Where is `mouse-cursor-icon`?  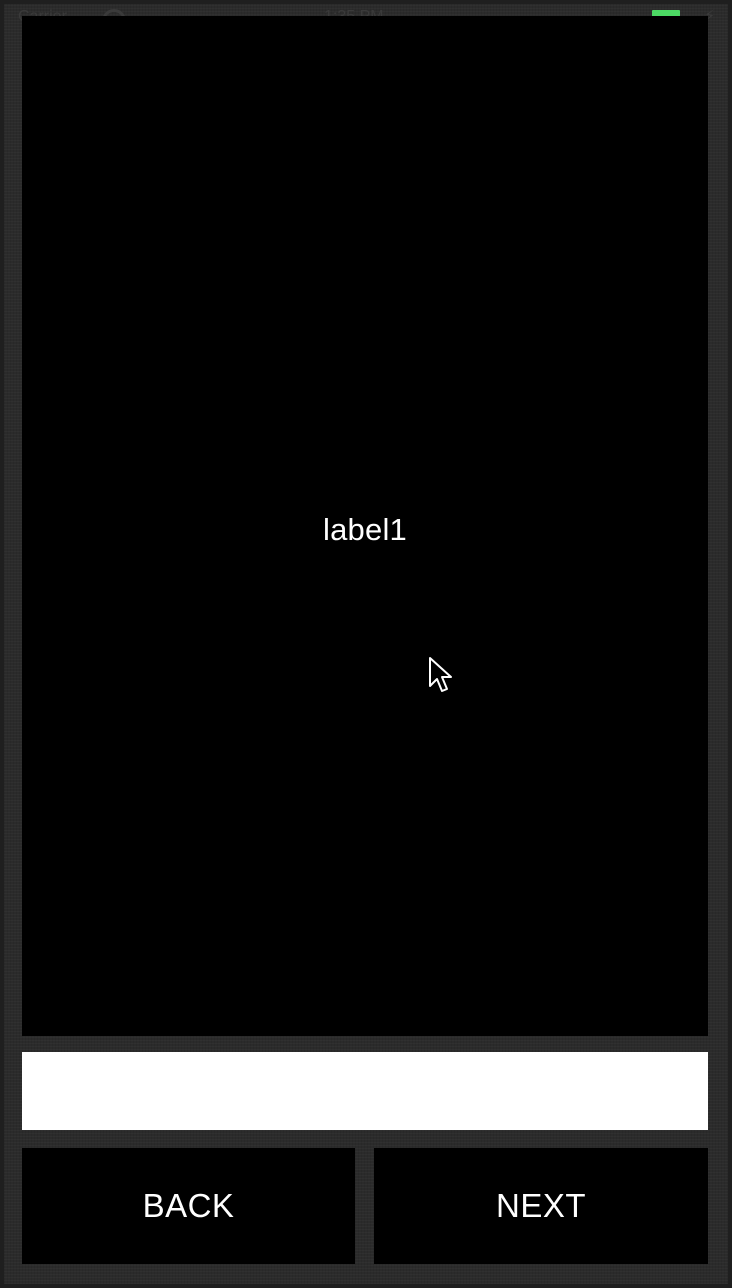
mouse-cursor-icon is located at coordinates (440, 674).